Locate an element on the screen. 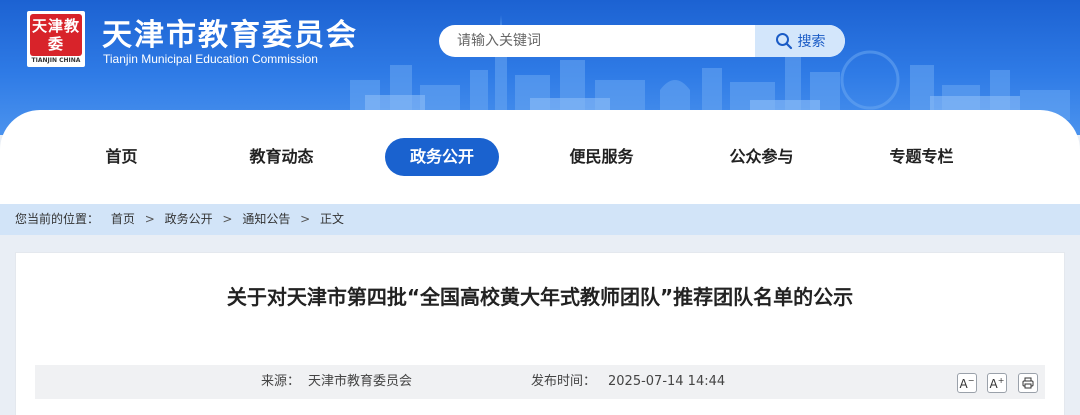 This screenshot has width=1080, height=415. nav-item-convenience-services: 便民服务 is located at coordinates (601, 157).